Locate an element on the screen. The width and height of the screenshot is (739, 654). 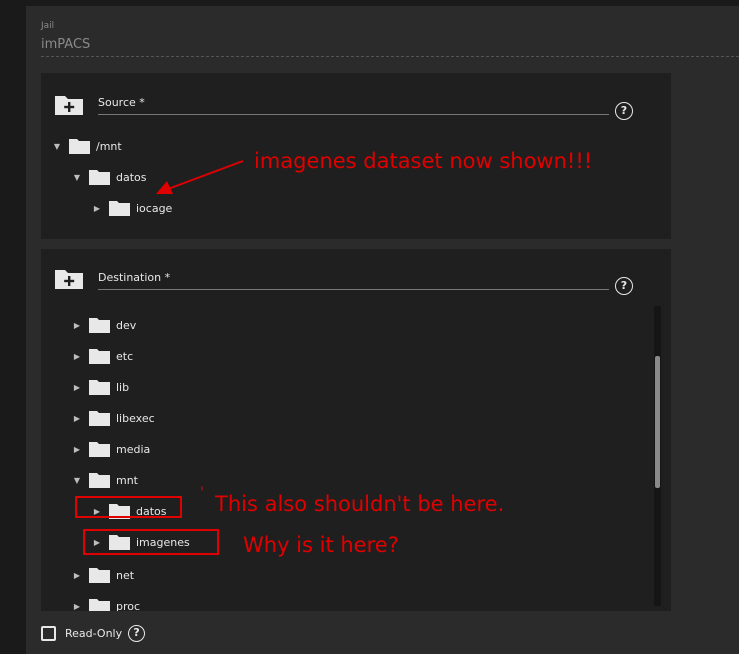
tree-node-media: ▶ media is located at coordinates (110, 449).